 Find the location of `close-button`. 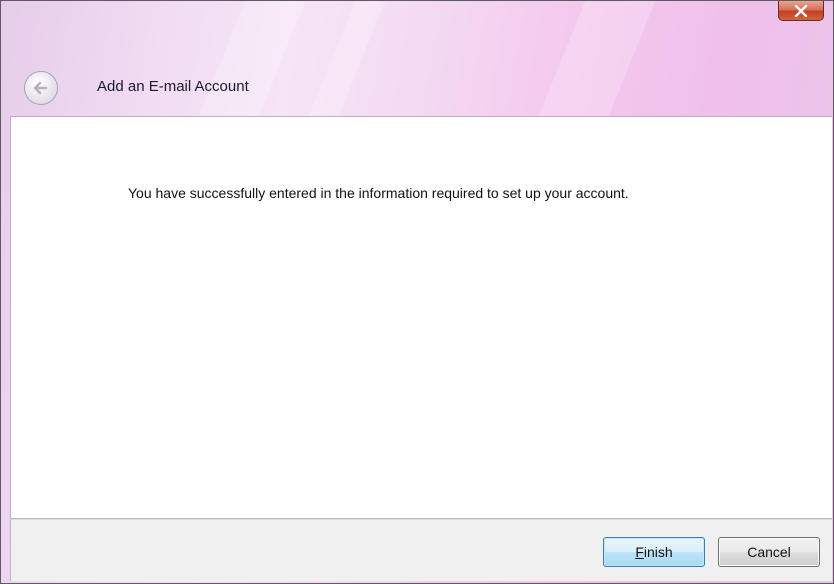

close-button is located at coordinates (801, 11).